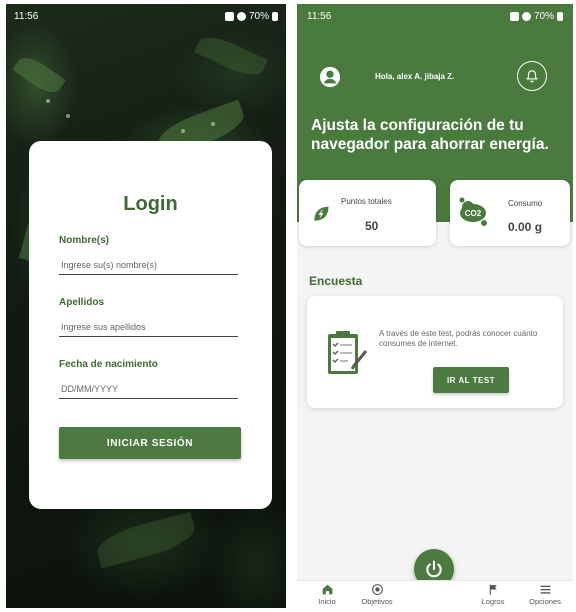  Describe the element at coordinates (471, 380) in the screenshot. I see `go-to-test-button: IR AL TEST` at that location.